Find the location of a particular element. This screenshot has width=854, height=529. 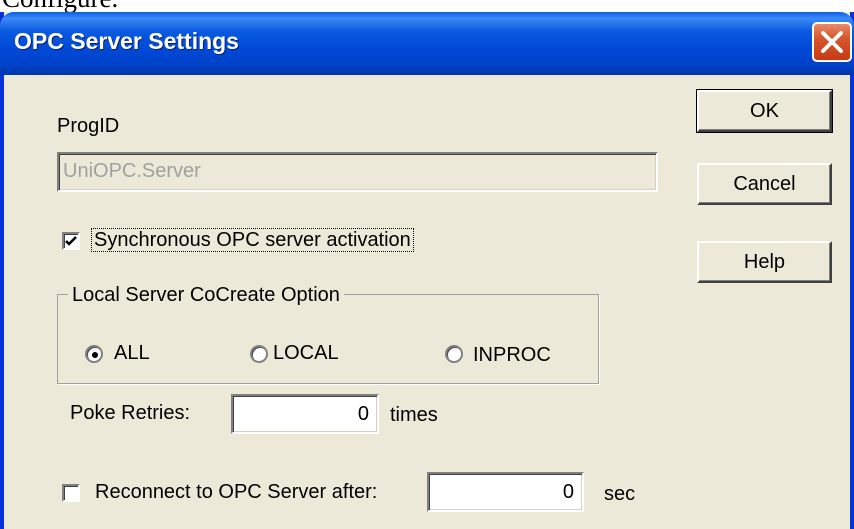

close-icon is located at coordinates (832, 42).